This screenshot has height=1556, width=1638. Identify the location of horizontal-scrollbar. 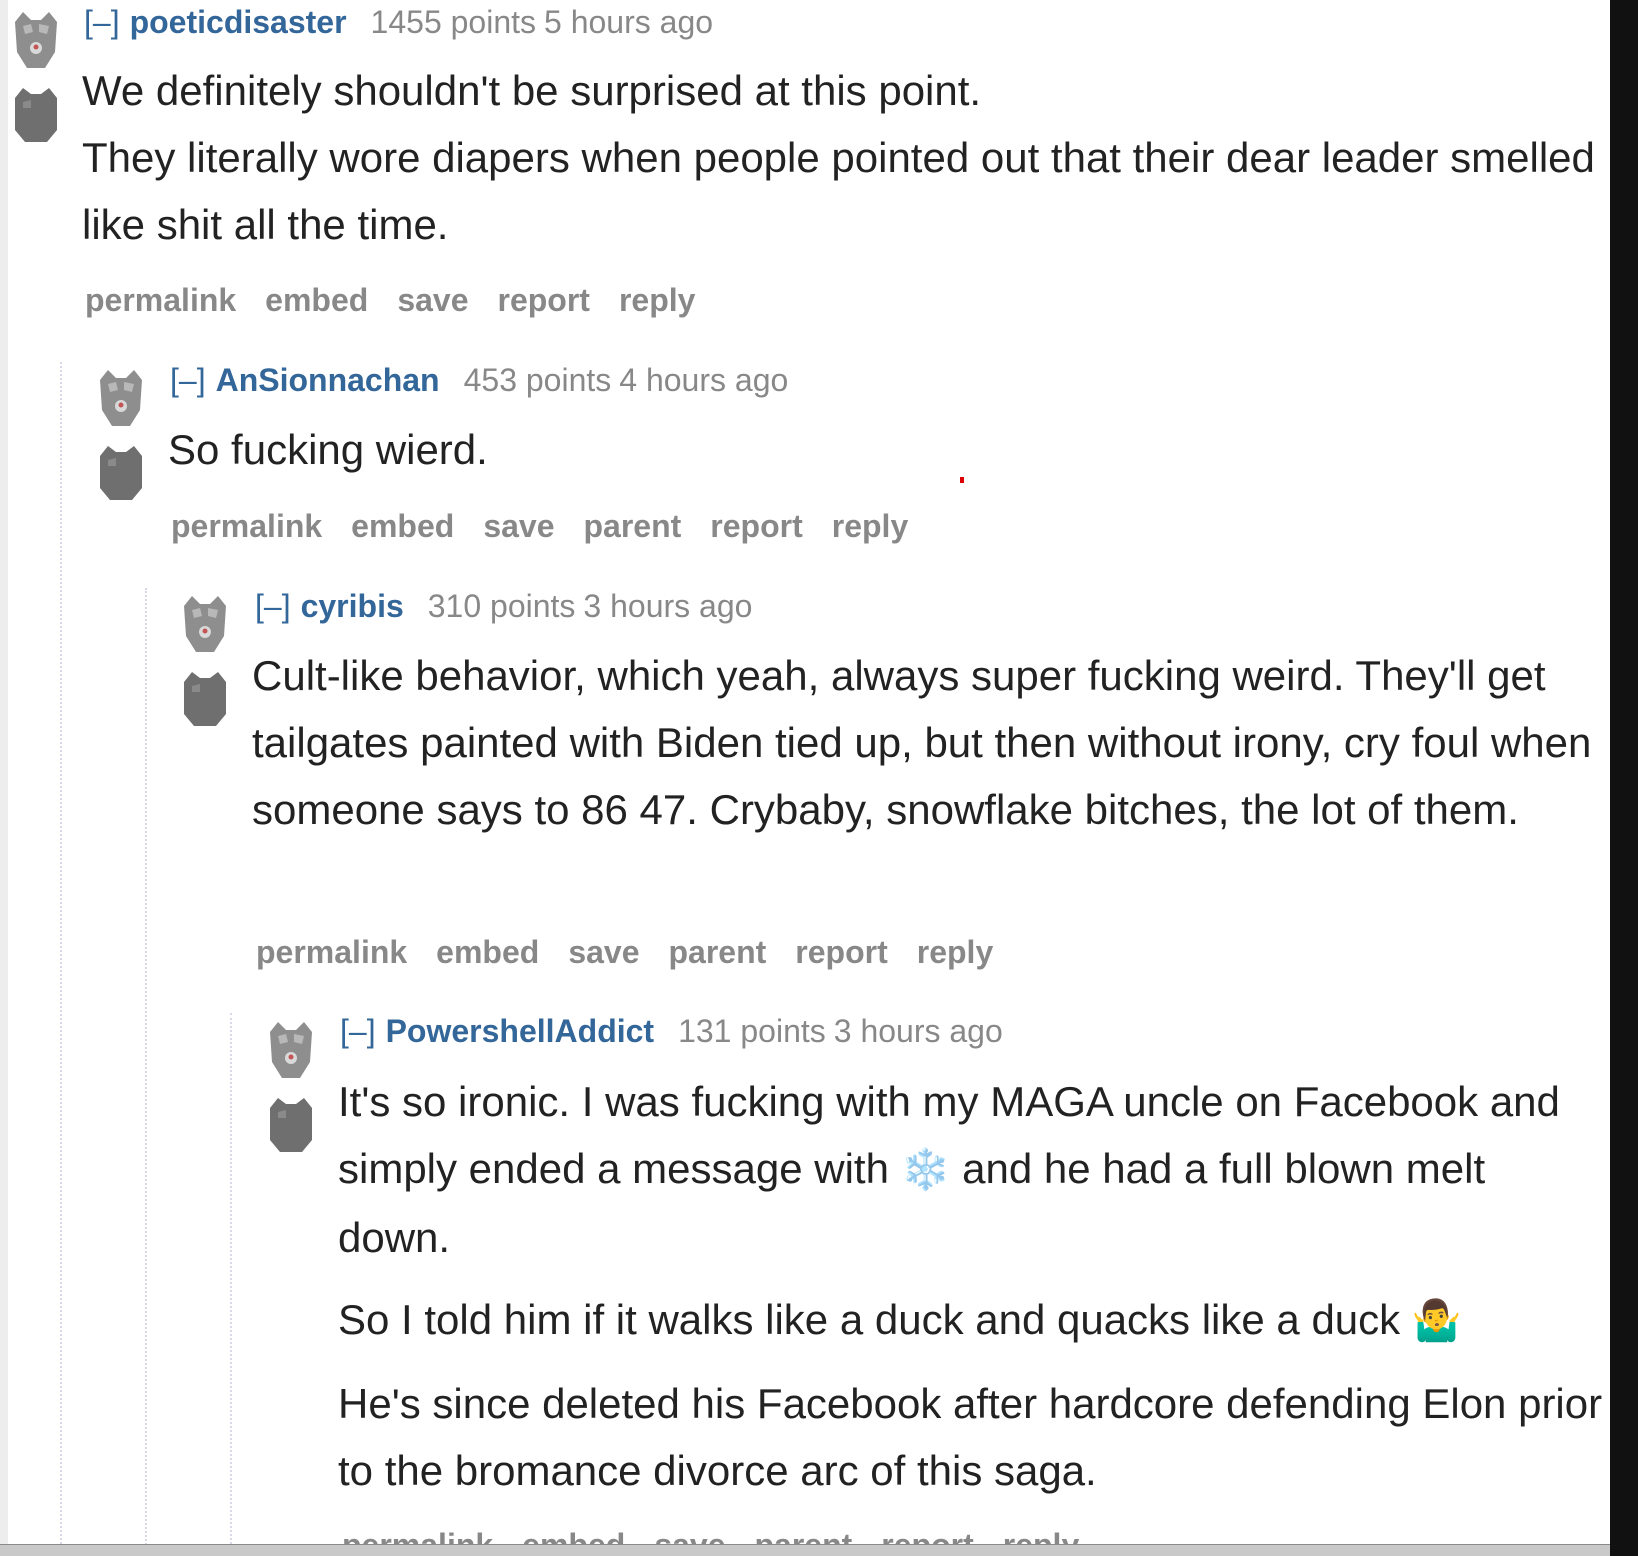
(805, 1550).